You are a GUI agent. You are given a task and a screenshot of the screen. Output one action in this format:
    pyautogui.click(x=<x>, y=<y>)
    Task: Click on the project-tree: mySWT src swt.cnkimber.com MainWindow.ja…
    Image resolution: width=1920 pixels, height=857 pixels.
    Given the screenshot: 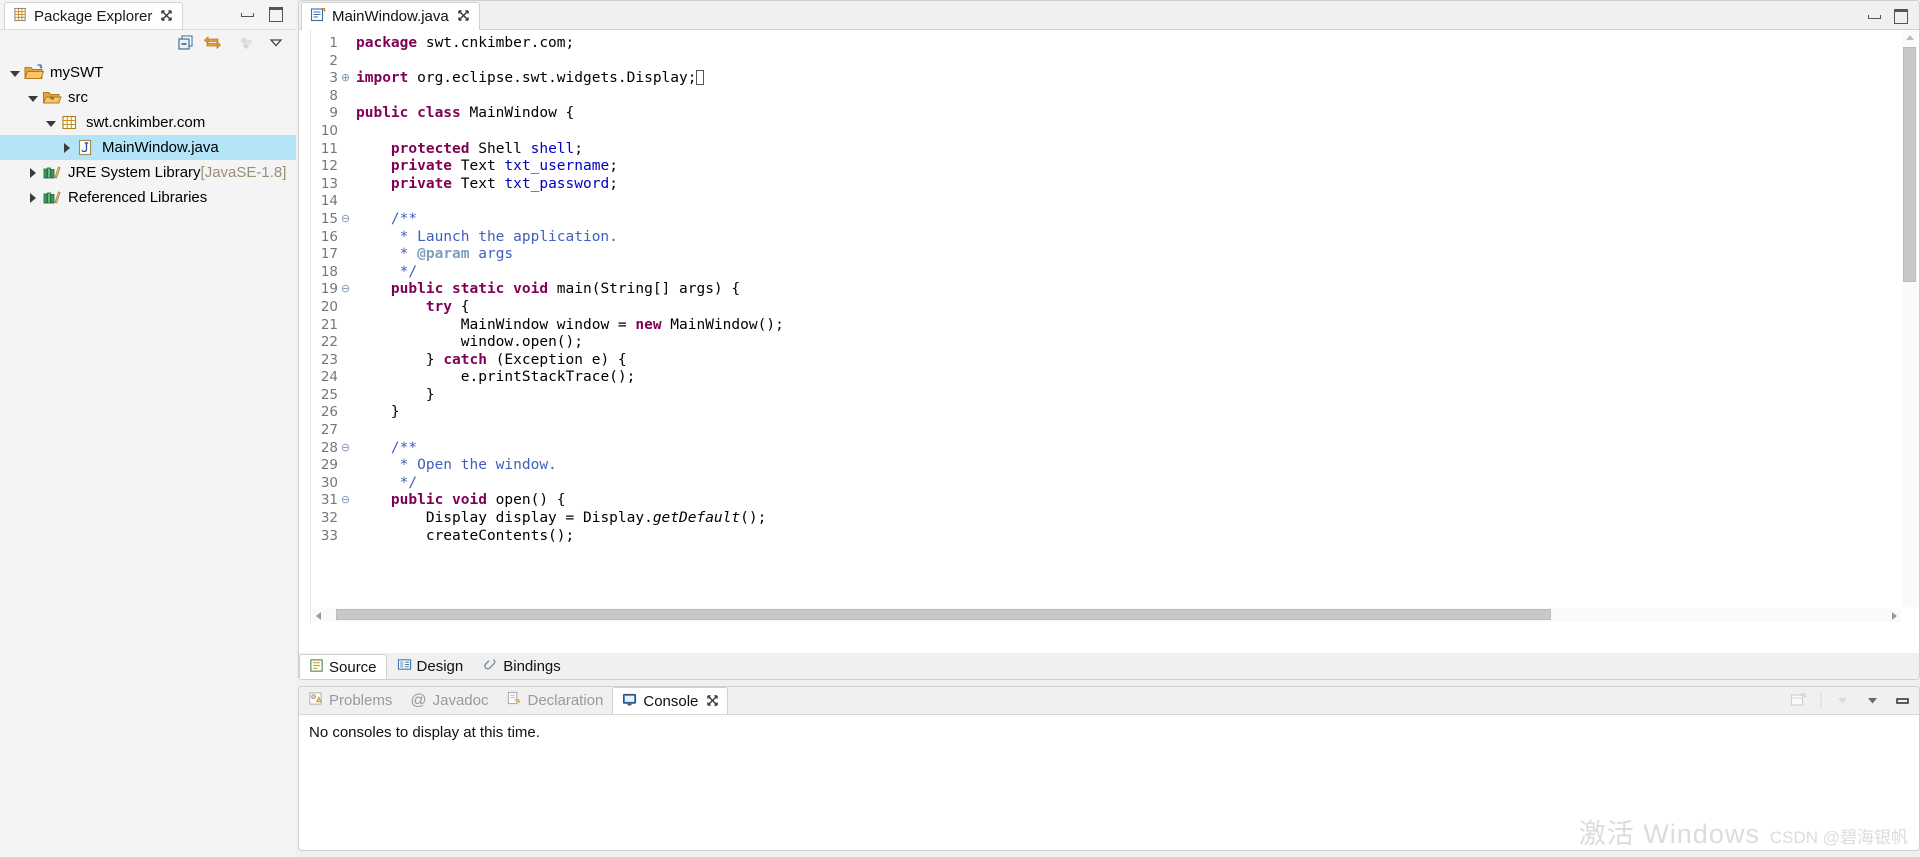 What is the action you would take?
    pyautogui.click(x=148, y=132)
    